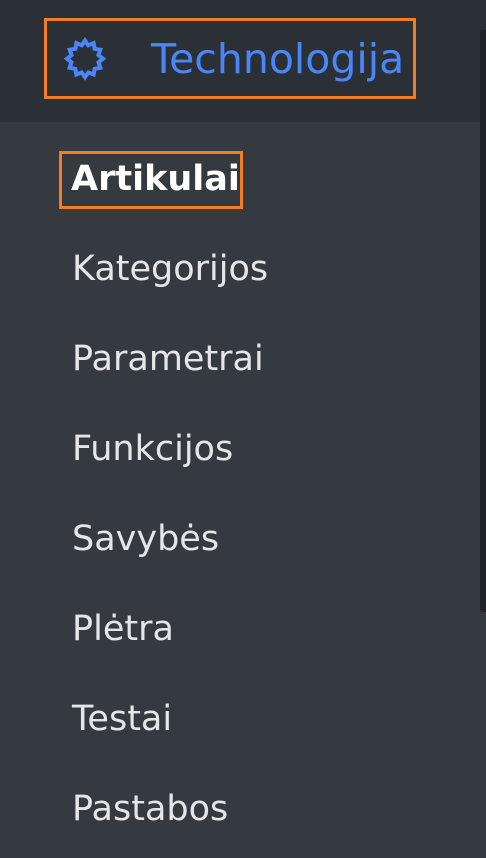  Describe the element at coordinates (85, 59) in the screenshot. I see `gear-icon` at that location.